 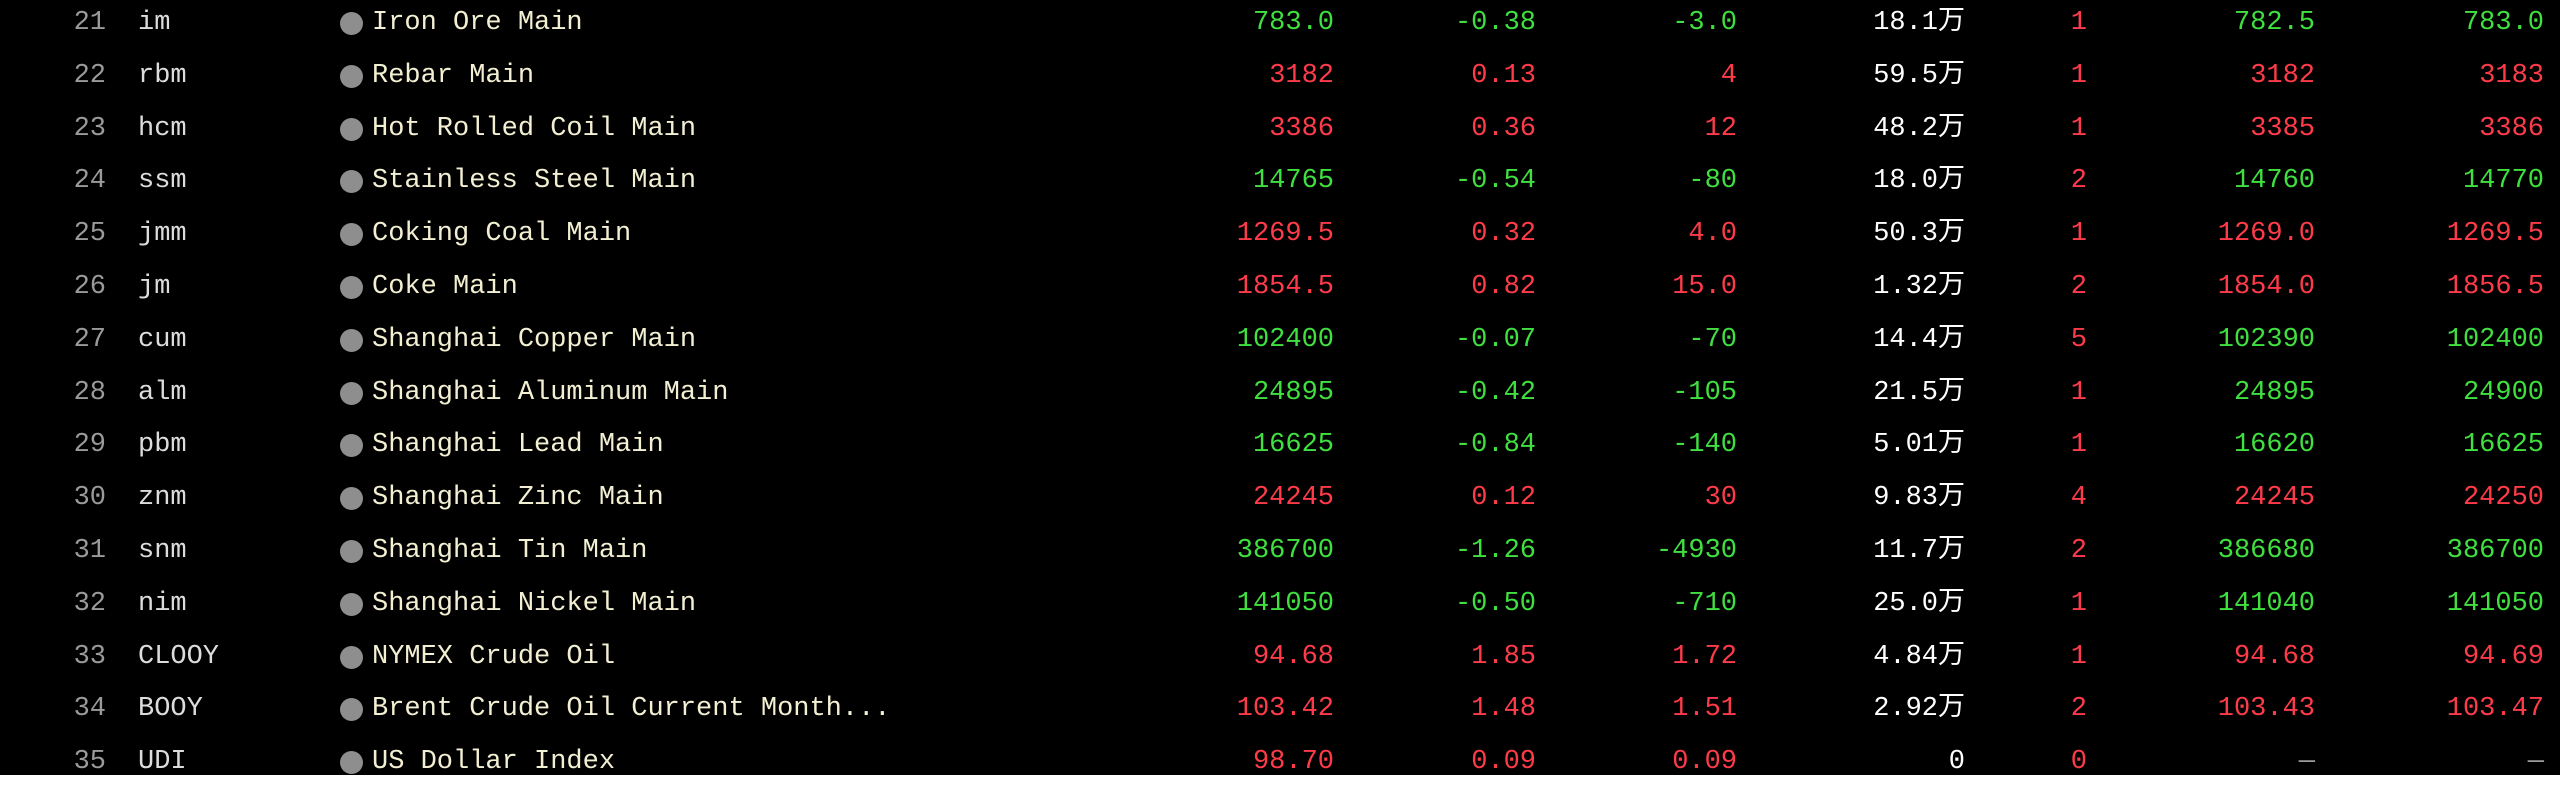 I want to click on row-index: 28, so click(x=89, y=392).